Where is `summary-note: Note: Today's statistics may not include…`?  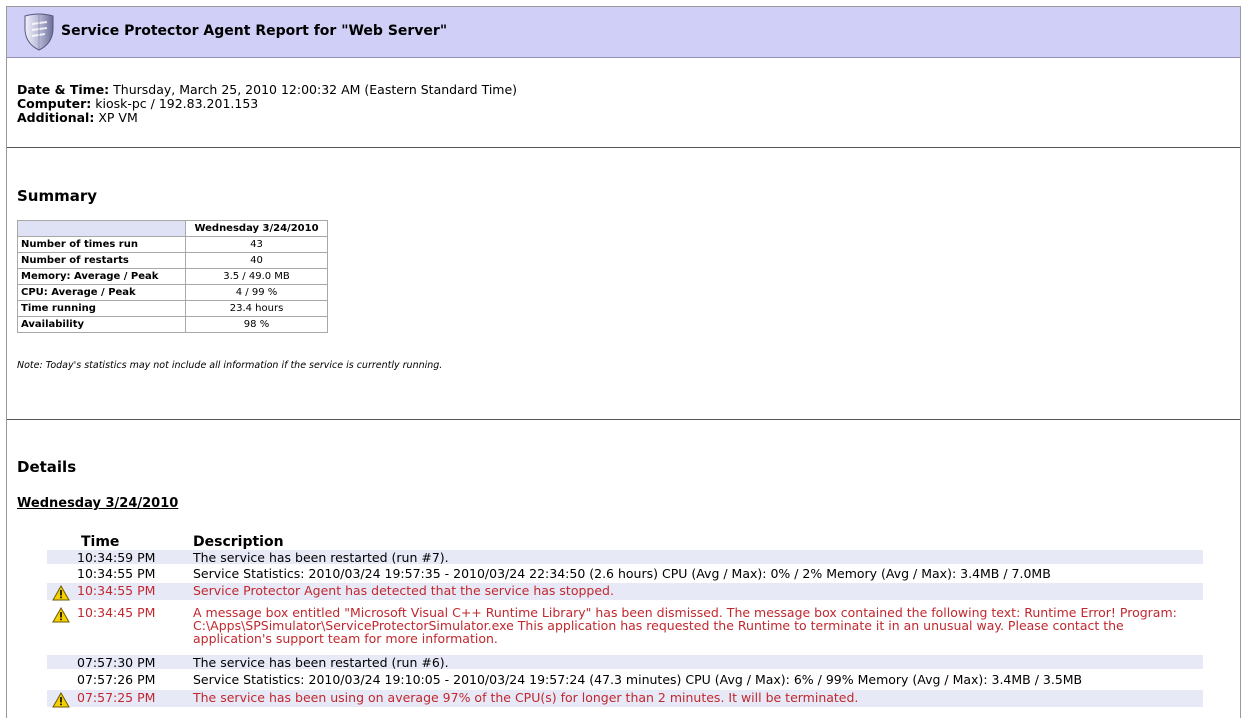 summary-note: Note: Today's statistics may not include… is located at coordinates (230, 365).